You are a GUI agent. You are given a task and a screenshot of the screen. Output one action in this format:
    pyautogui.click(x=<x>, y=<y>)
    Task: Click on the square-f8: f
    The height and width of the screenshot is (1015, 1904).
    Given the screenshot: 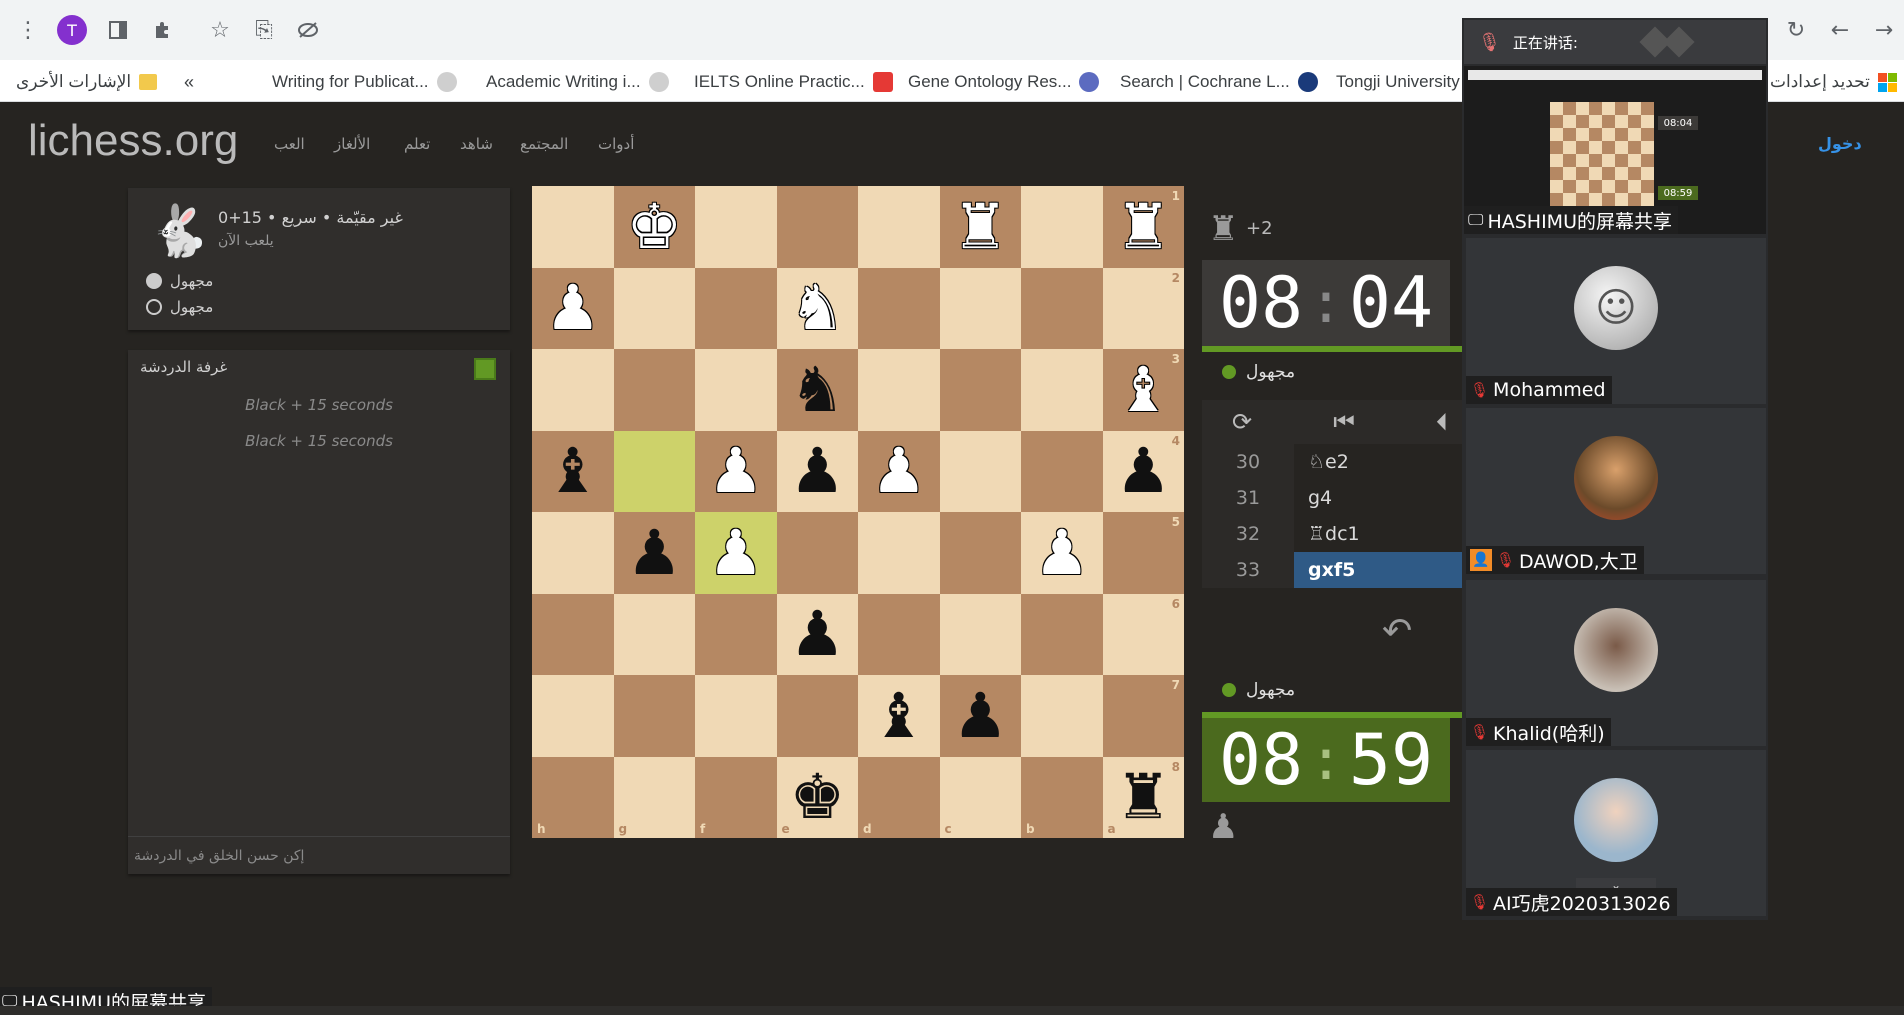 What is the action you would take?
    pyautogui.click(x=736, y=797)
    